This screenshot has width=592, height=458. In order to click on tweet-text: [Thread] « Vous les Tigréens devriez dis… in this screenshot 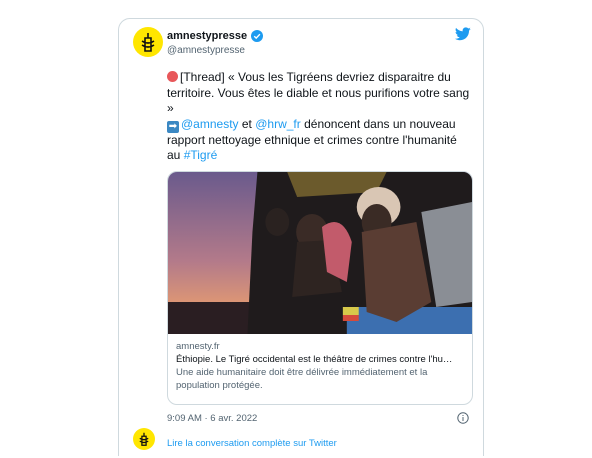, I will do `click(320, 117)`.